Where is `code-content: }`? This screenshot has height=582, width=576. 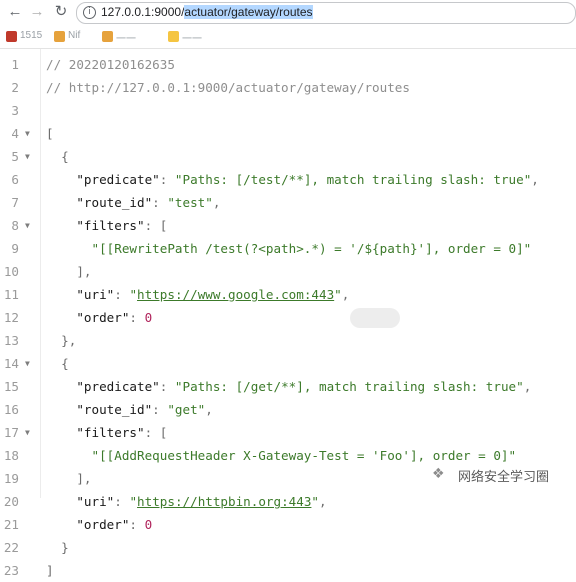 code-content: } is located at coordinates (57, 547).